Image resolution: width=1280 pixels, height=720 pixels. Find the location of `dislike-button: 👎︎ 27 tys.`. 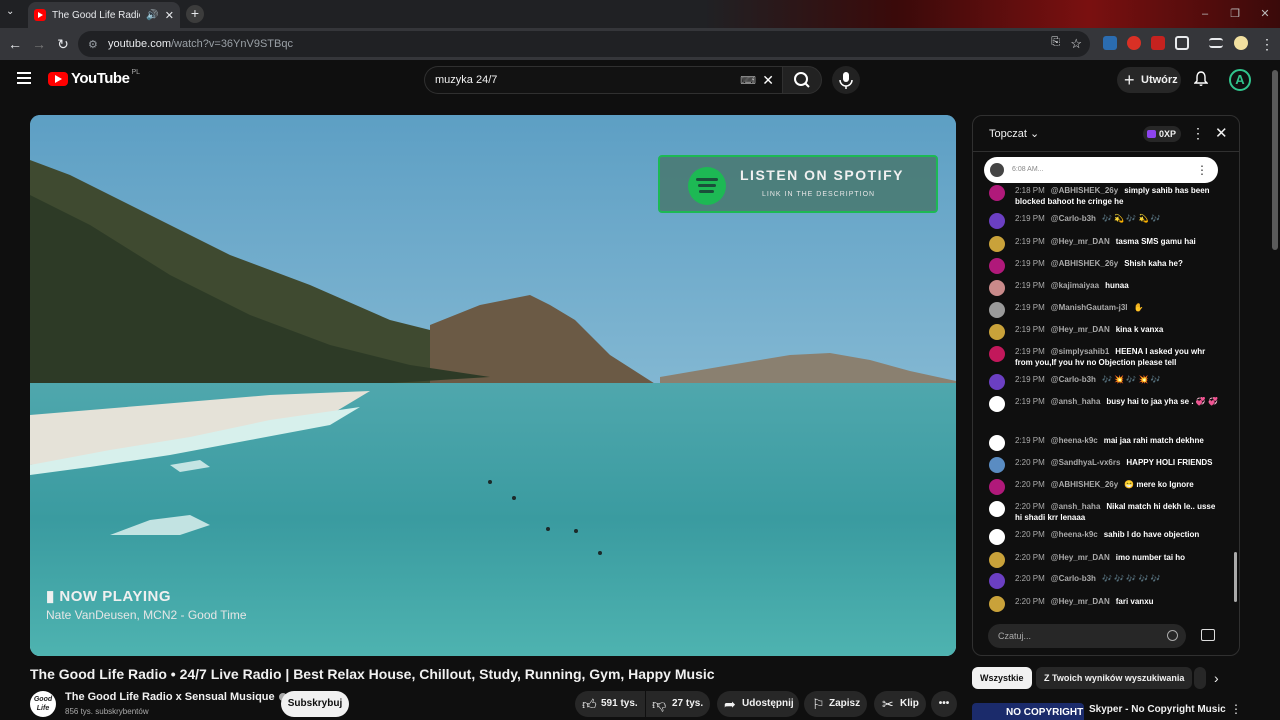

dislike-button: 👎︎ 27 tys. is located at coordinates (678, 704).